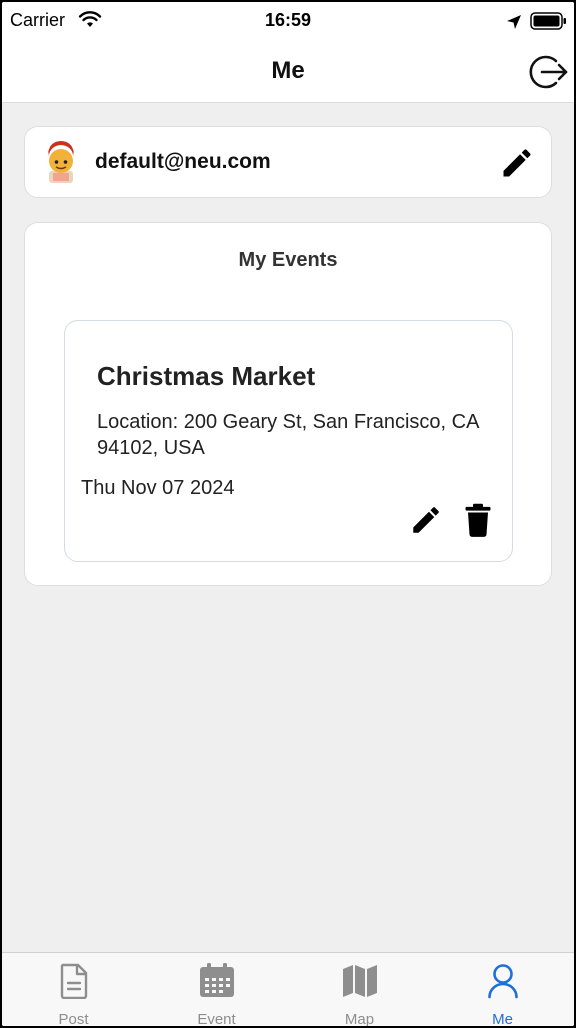  What do you see at coordinates (288, 162) in the screenshot?
I see `profile-card: default@neu.com` at bounding box center [288, 162].